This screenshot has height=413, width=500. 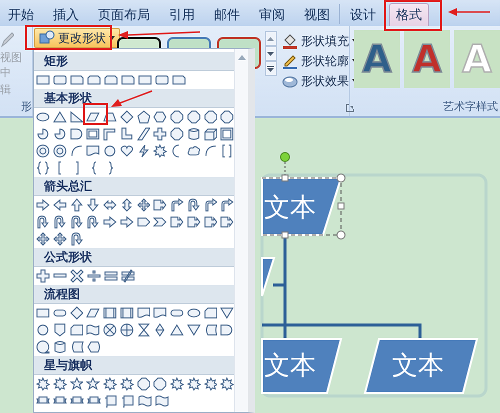 I want to click on button-label: 视图中, so click(x=11, y=65).